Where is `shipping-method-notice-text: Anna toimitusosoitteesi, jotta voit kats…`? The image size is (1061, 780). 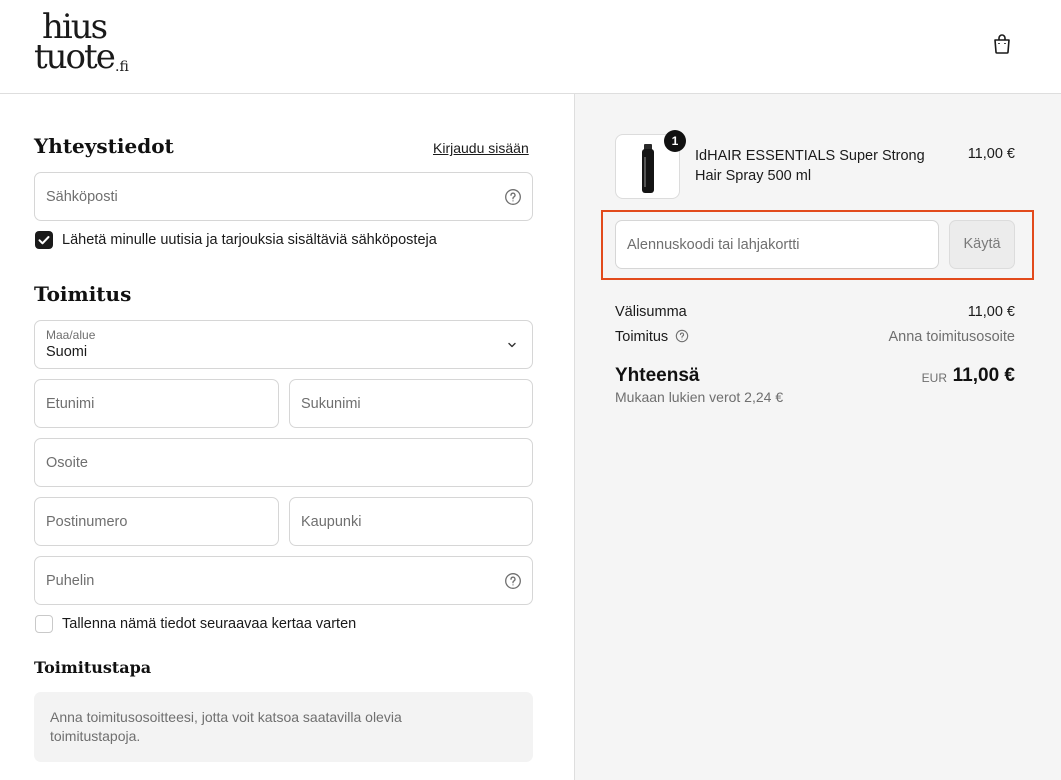 shipping-method-notice-text: Anna toimitusosoitteesi, jotta voit kats… is located at coordinates (226, 726).